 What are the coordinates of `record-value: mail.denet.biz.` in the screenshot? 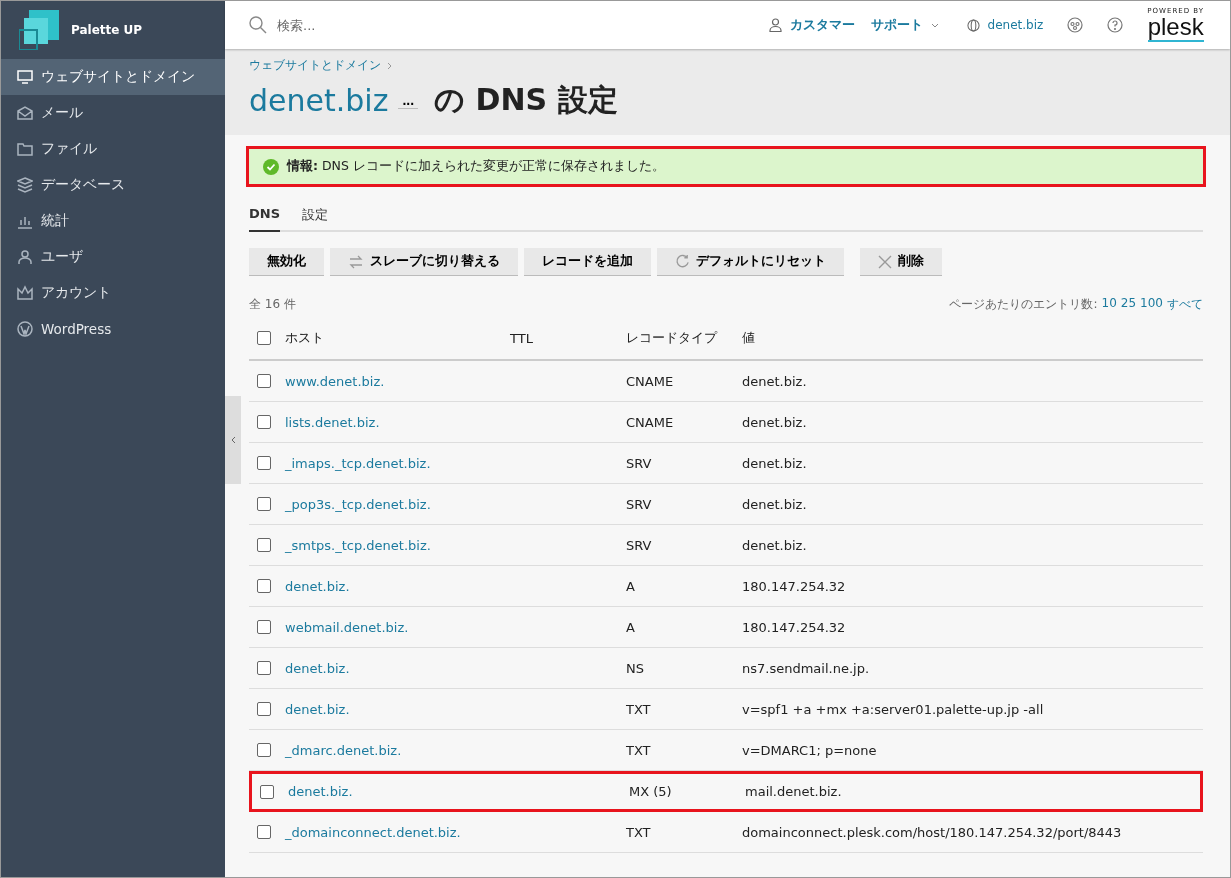 It's located at (794, 791).